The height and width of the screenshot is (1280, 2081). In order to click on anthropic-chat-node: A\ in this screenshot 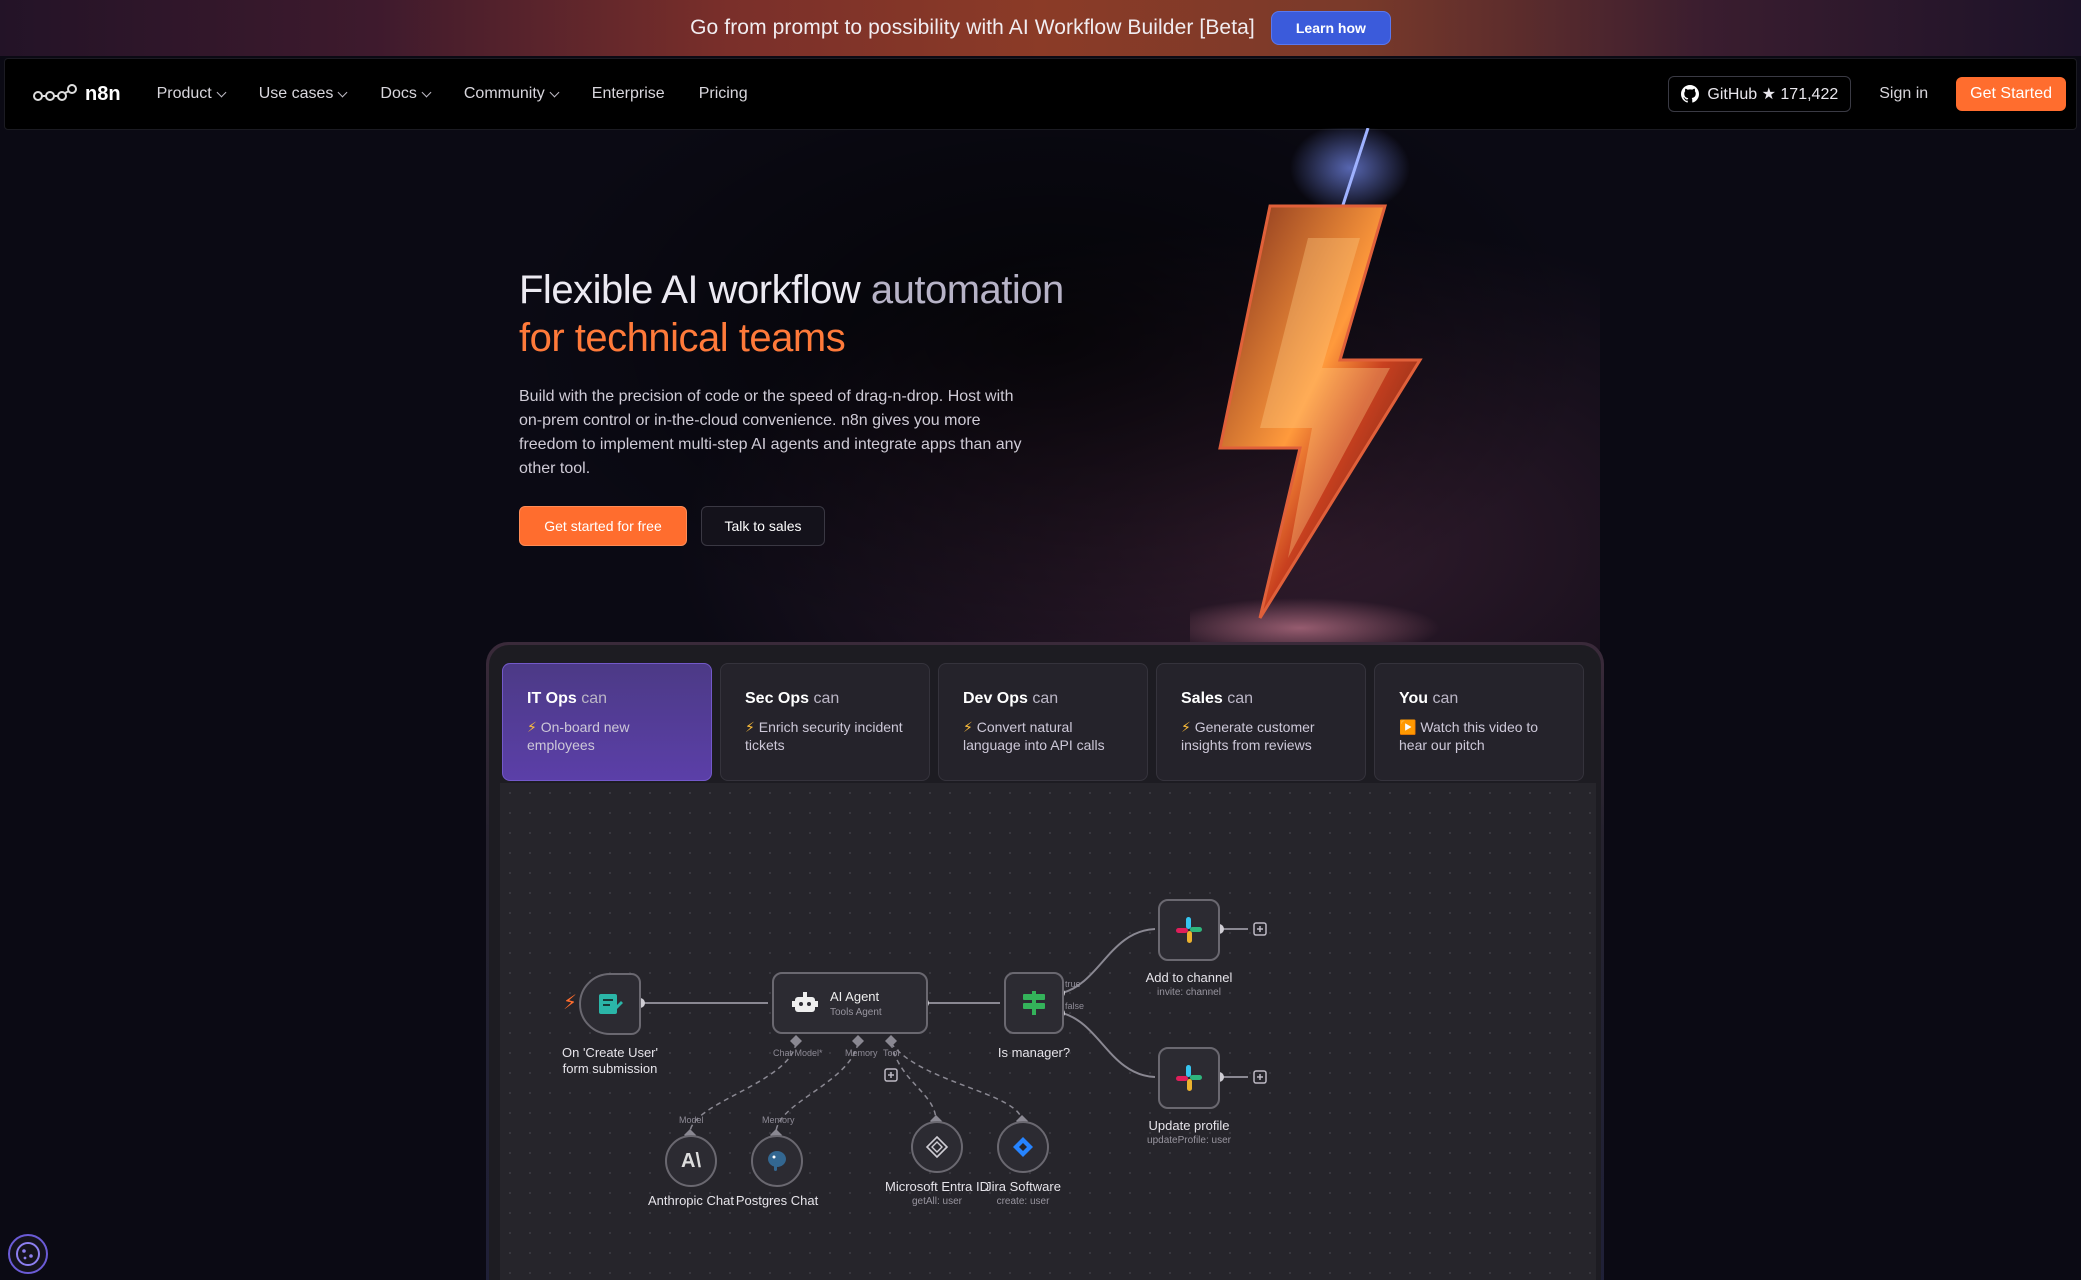, I will do `click(691, 1161)`.